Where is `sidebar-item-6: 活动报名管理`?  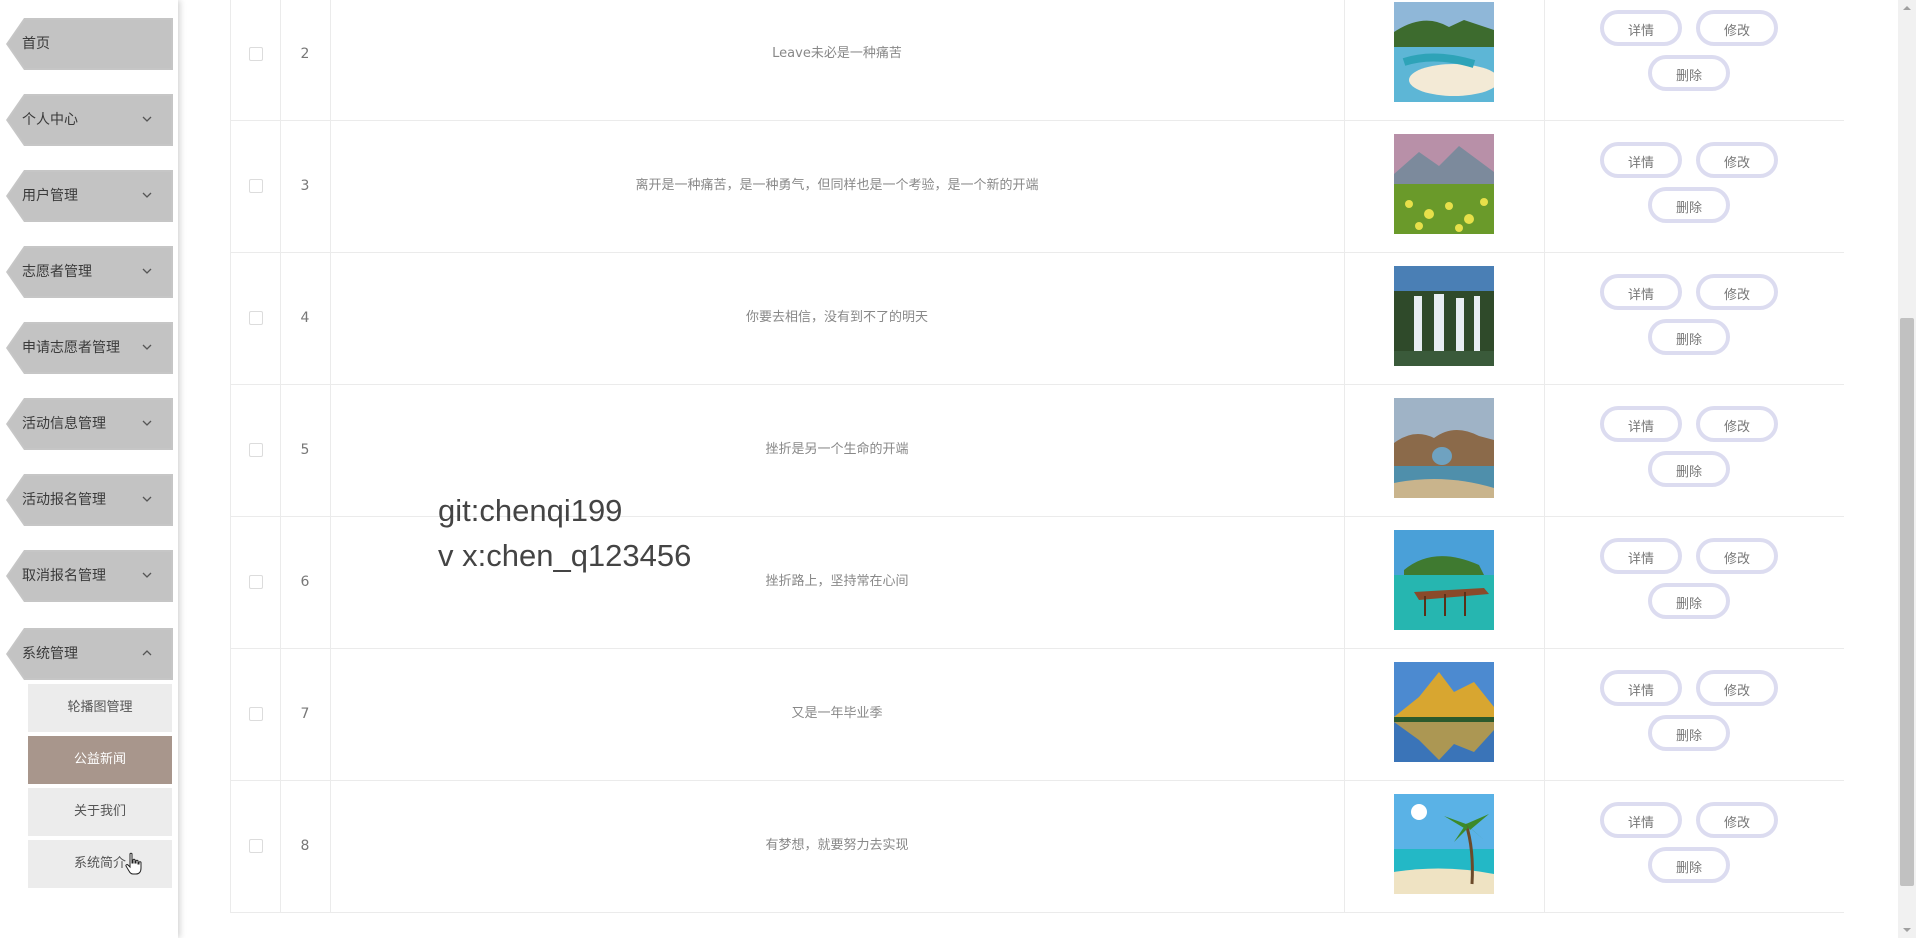
sidebar-item-6: 活动报名管理 is located at coordinates (89, 500).